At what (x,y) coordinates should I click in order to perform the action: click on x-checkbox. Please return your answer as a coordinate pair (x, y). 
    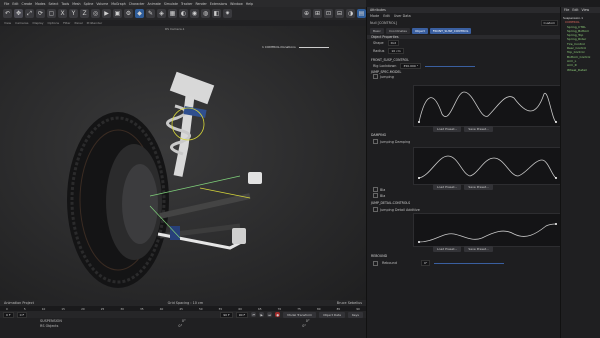
    Looking at the image, I should click on (375, 189).